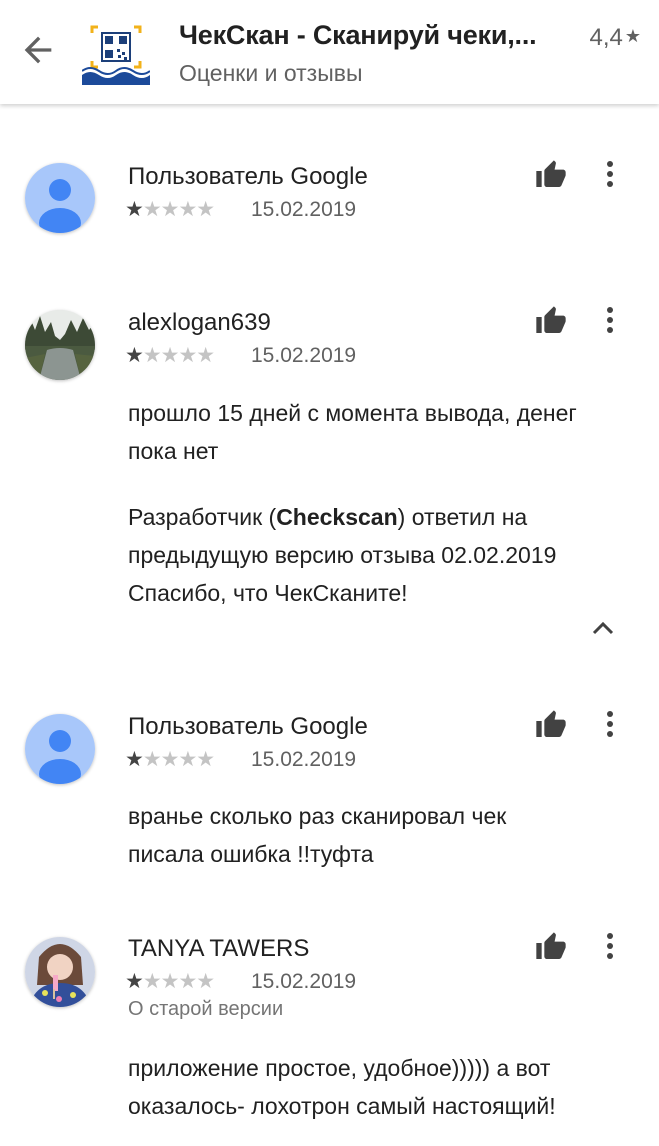  What do you see at coordinates (116, 53) in the screenshot?
I see `app-logo-icon` at bounding box center [116, 53].